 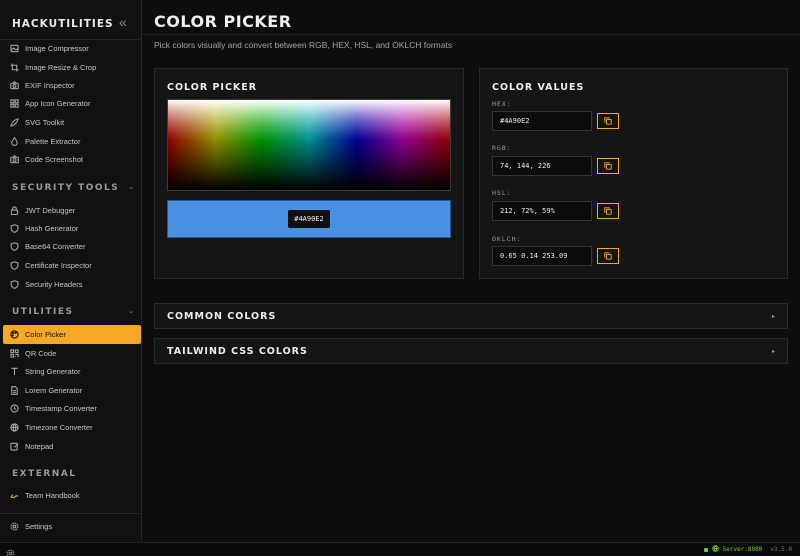 I want to click on page-title: COLOR PICKER, so click(x=223, y=21).